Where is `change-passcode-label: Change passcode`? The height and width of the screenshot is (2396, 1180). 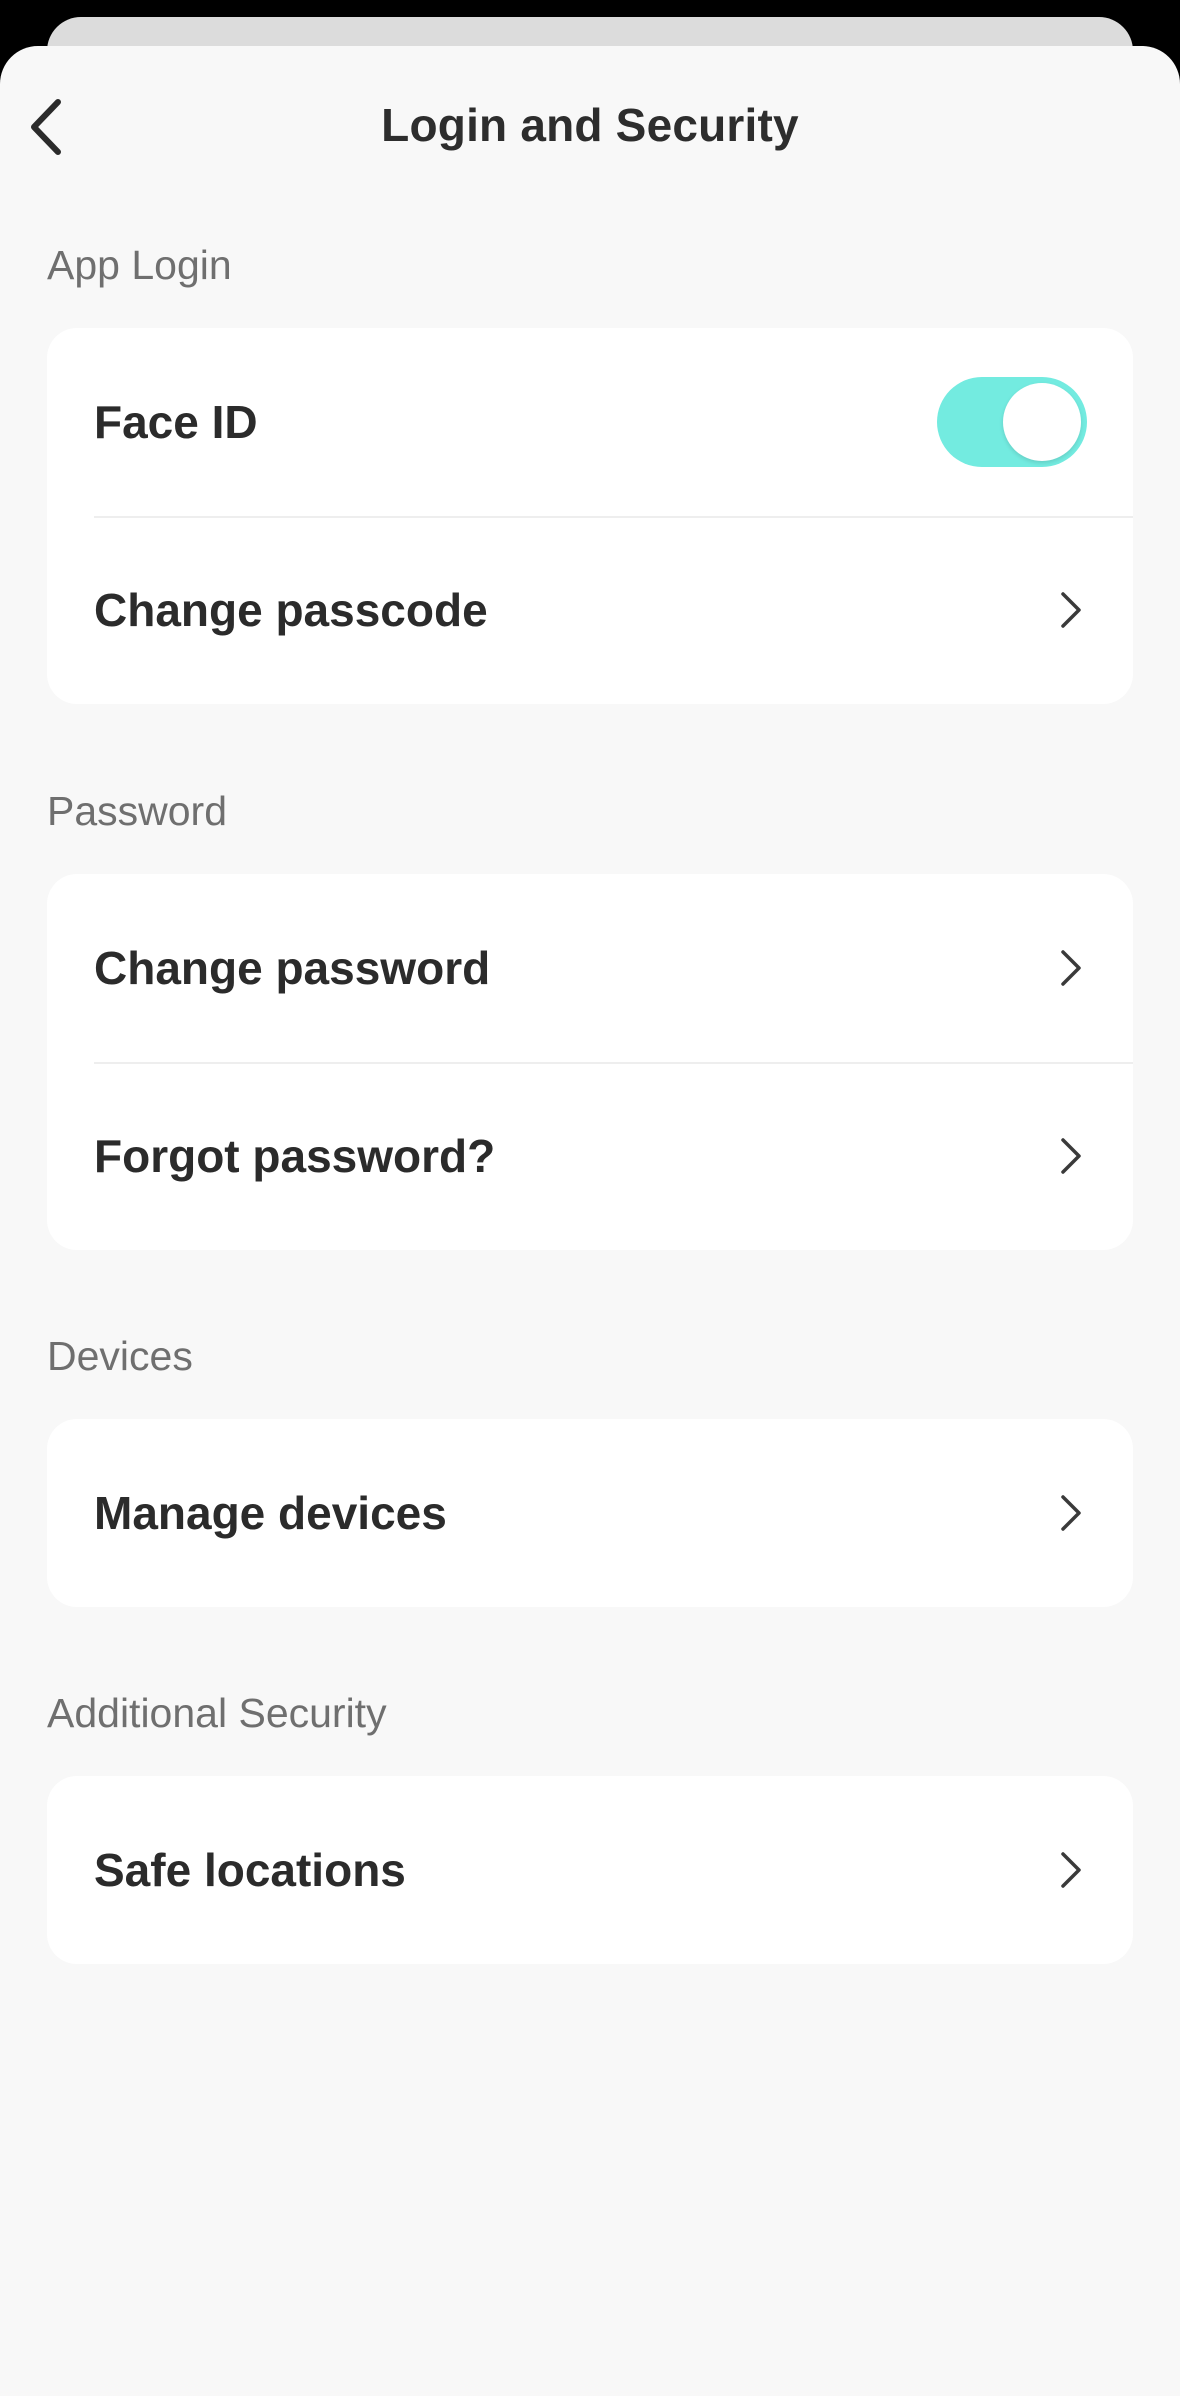 change-passcode-label: Change passcode is located at coordinates (291, 610).